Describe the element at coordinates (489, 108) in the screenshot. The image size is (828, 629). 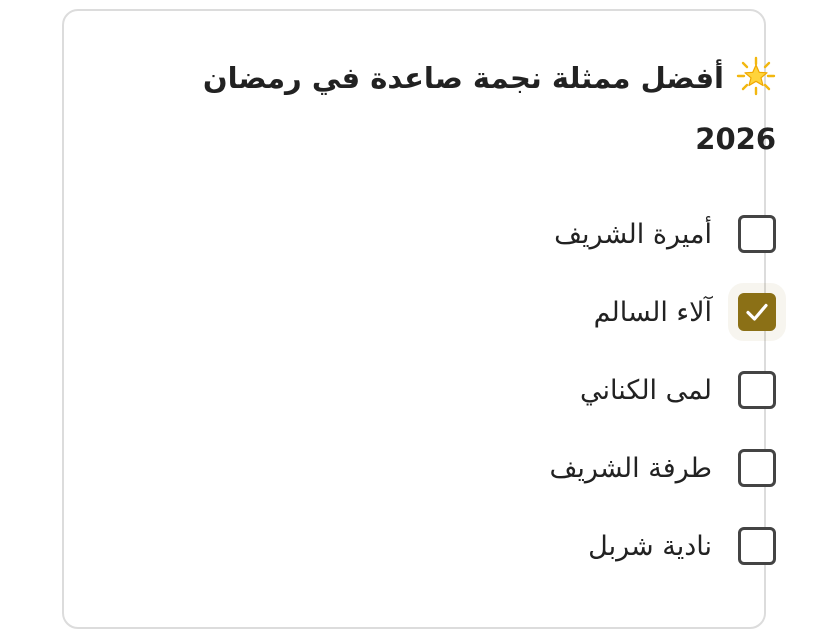
I see `poll-title: أفضل ممثلة نجمة صاعدة في رمضان 2026` at that location.